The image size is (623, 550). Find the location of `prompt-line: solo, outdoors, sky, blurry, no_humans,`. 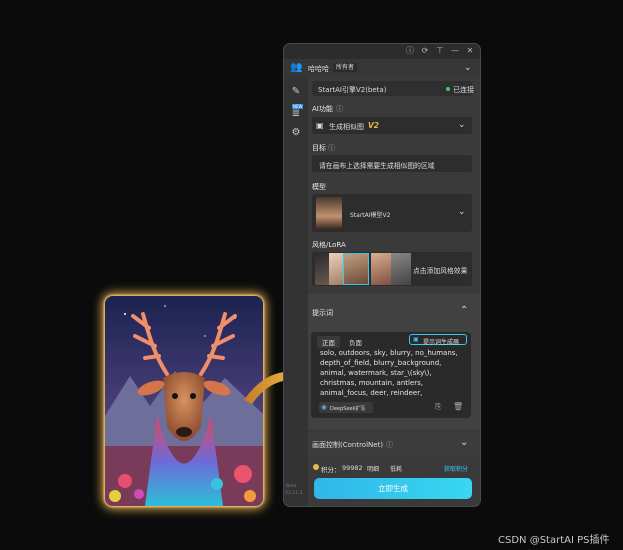

prompt-line: solo, outdoors, sky, blurry, no_humans, is located at coordinates (389, 353).